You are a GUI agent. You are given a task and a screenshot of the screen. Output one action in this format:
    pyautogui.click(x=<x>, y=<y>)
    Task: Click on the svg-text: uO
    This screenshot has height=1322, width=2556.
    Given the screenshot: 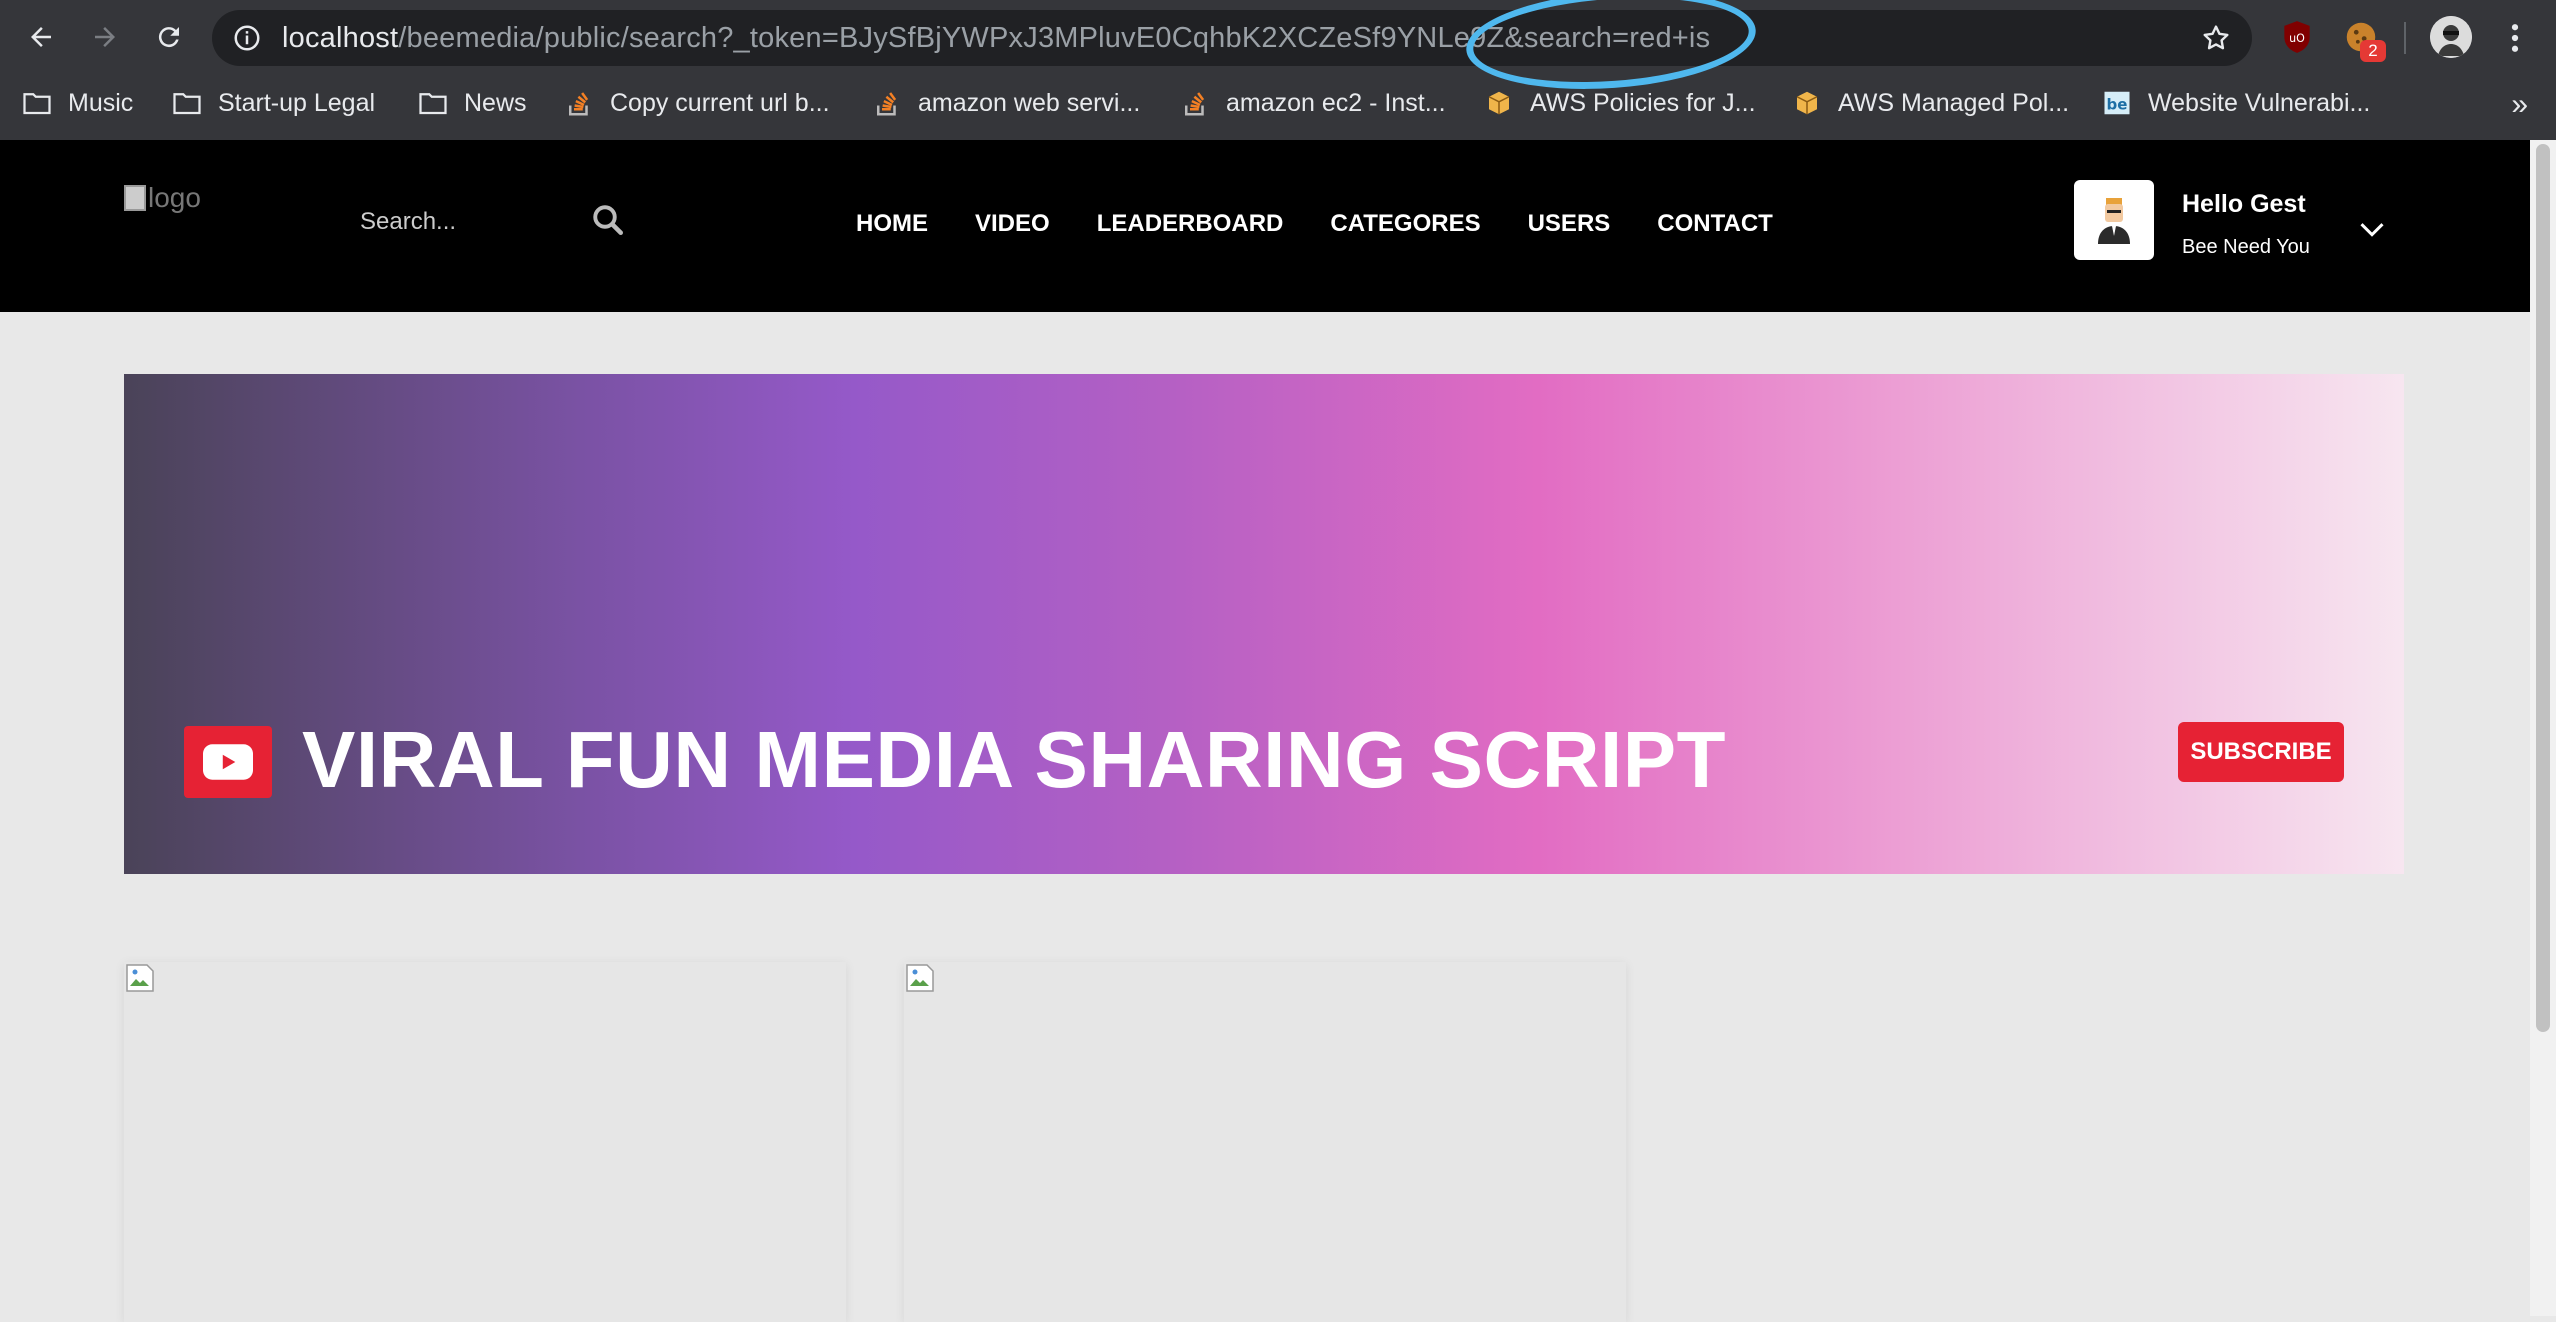 What is the action you would take?
    pyautogui.click(x=2297, y=38)
    